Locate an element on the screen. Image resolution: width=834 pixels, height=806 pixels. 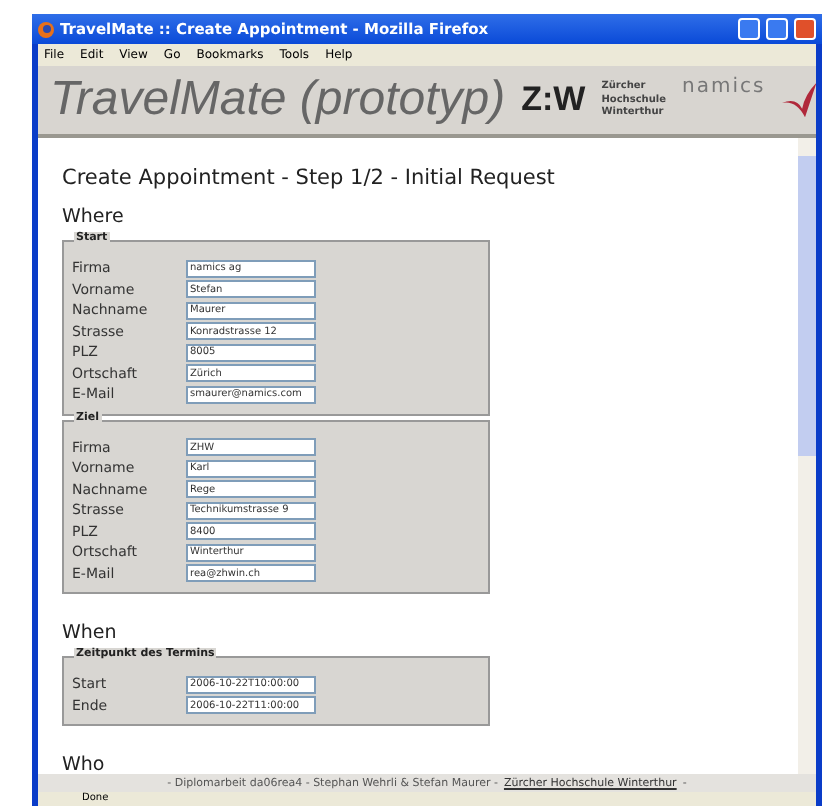
partner-logo: namics is located at coordinates (724, 87).